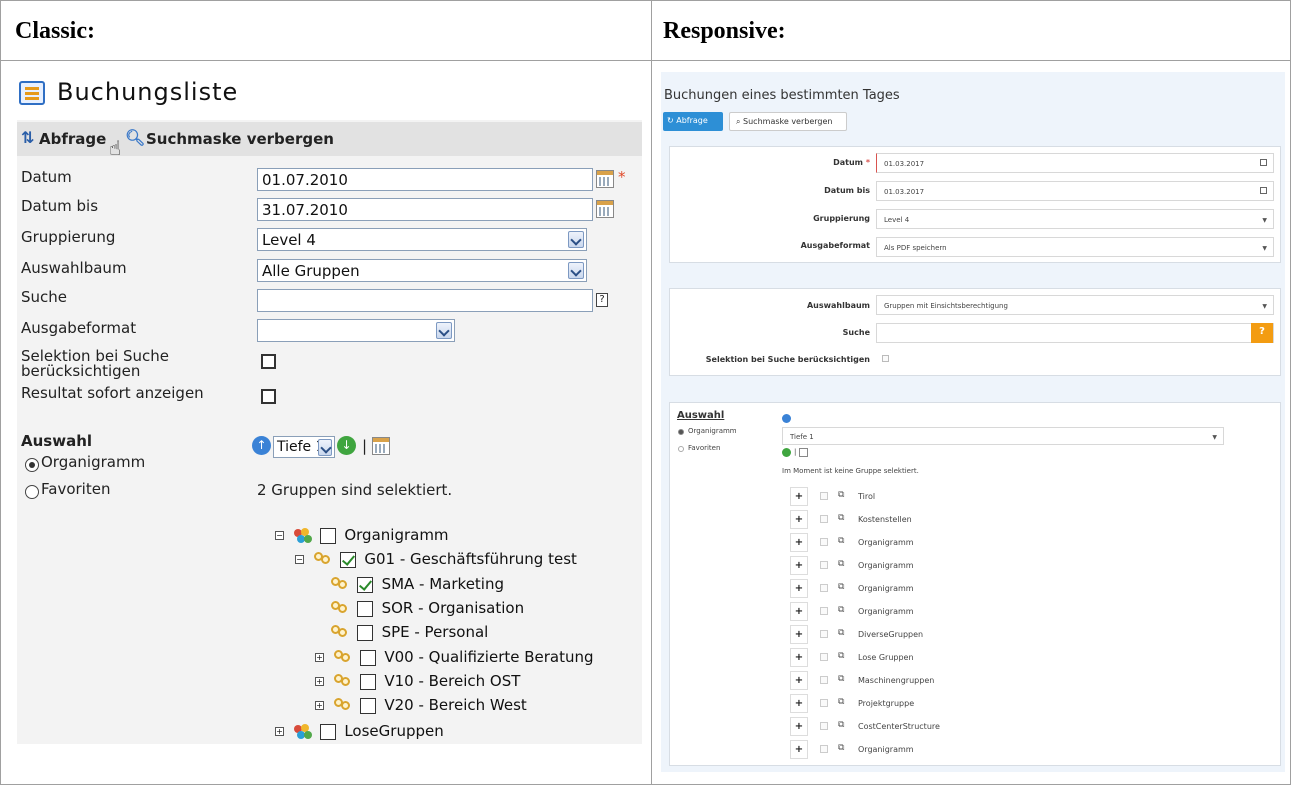 The image size is (1291, 785). I want to click on suche-input, so click(425, 300).